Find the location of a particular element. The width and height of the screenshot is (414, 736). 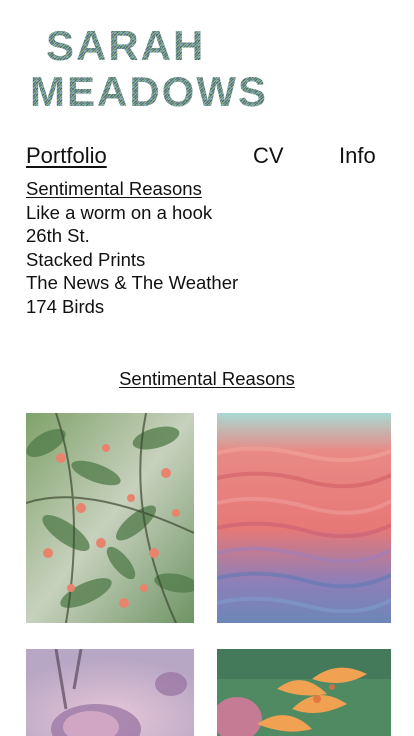

gallery-title: Sentimental Reasons is located at coordinates (207, 379).